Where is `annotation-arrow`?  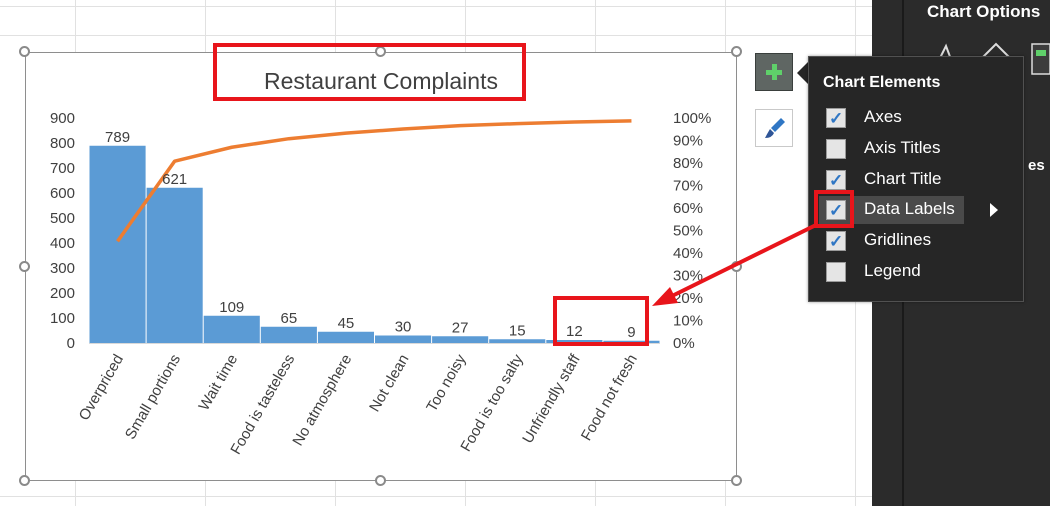 annotation-arrow is located at coordinates (735, 264).